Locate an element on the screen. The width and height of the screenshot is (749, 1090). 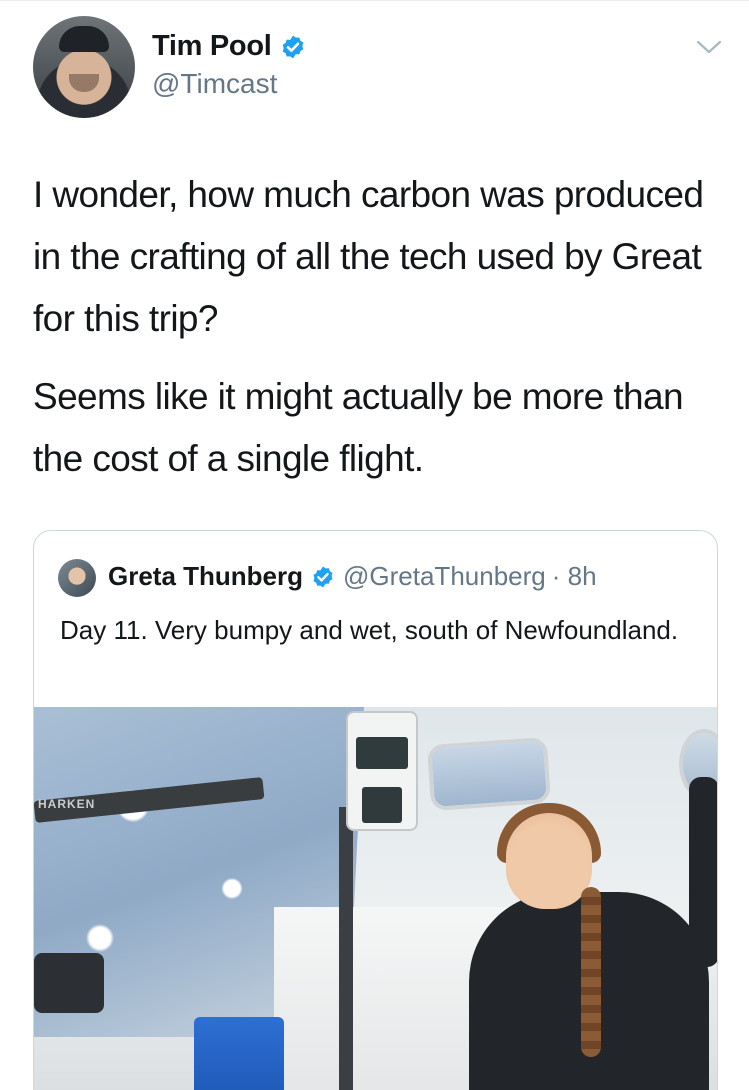
photo-porthole is located at coordinates (489, 774).